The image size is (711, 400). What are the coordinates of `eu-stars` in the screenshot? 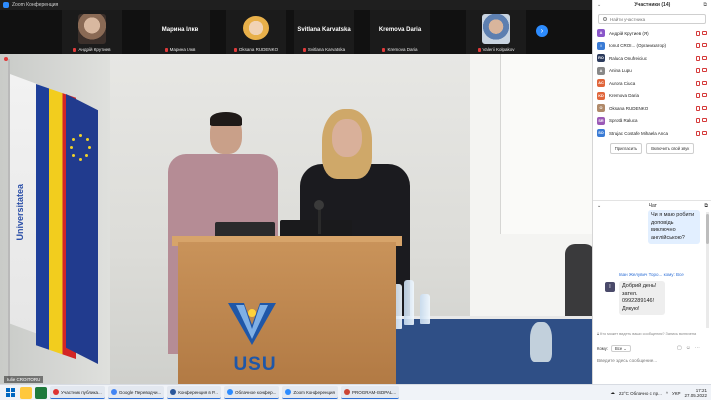 It's located at (81, 149).